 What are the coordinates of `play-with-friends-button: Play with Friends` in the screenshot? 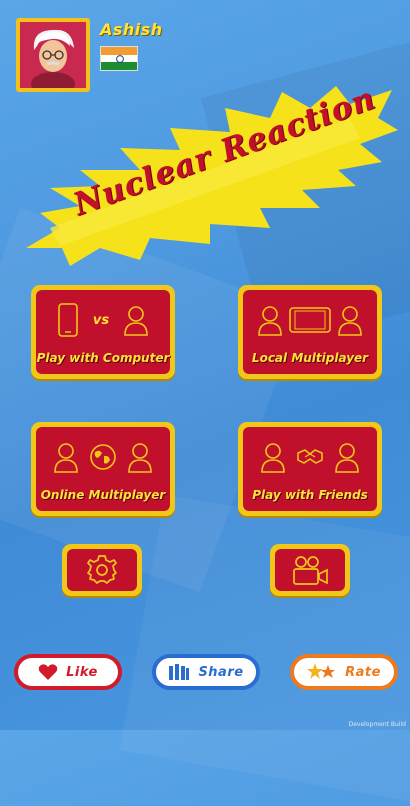 It's located at (310, 469).